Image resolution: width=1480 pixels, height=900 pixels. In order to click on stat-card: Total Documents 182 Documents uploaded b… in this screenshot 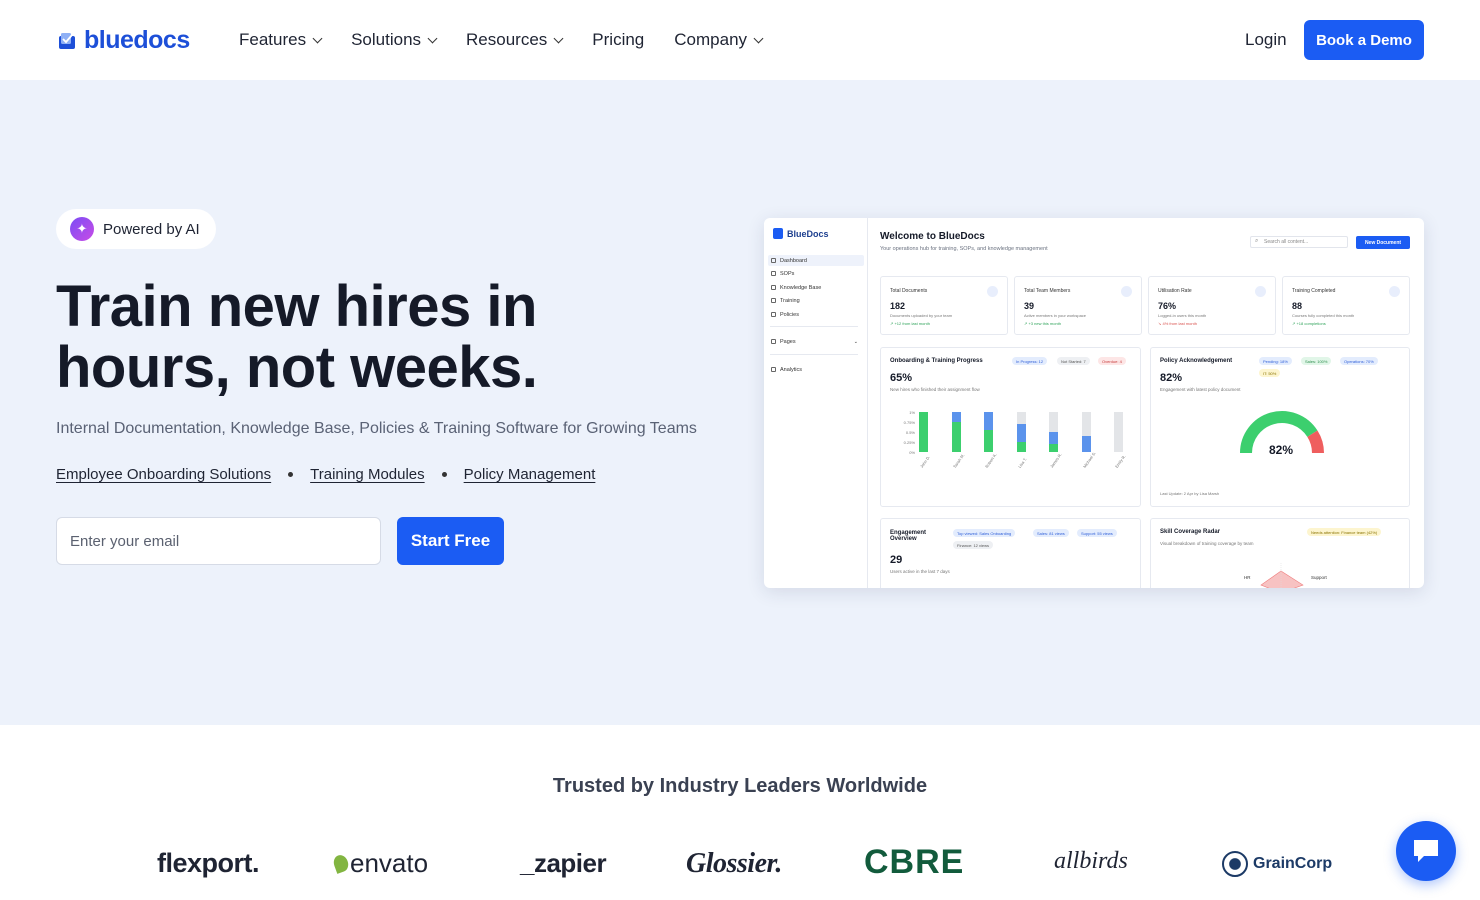, I will do `click(944, 305)`.